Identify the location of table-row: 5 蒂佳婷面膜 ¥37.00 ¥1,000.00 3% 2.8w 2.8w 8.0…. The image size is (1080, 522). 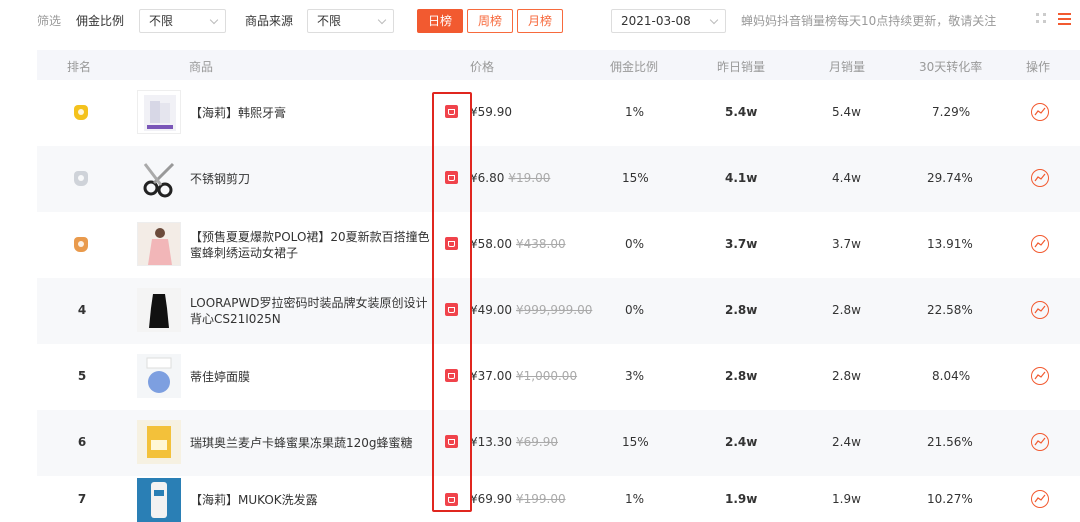
(558, 377).